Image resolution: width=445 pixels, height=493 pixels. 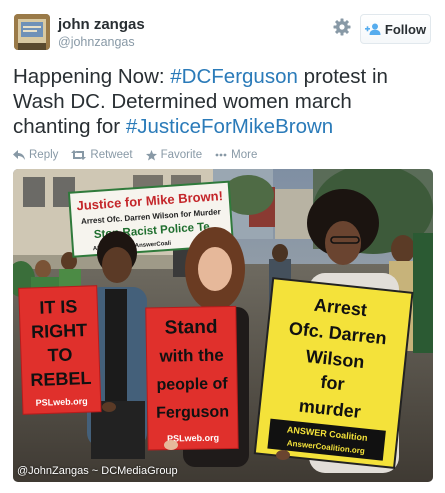 What do you see at coordinates (111, 155) in the screenshot?
I see `retweet-label: Retweet` at bounding box center [111, 155].